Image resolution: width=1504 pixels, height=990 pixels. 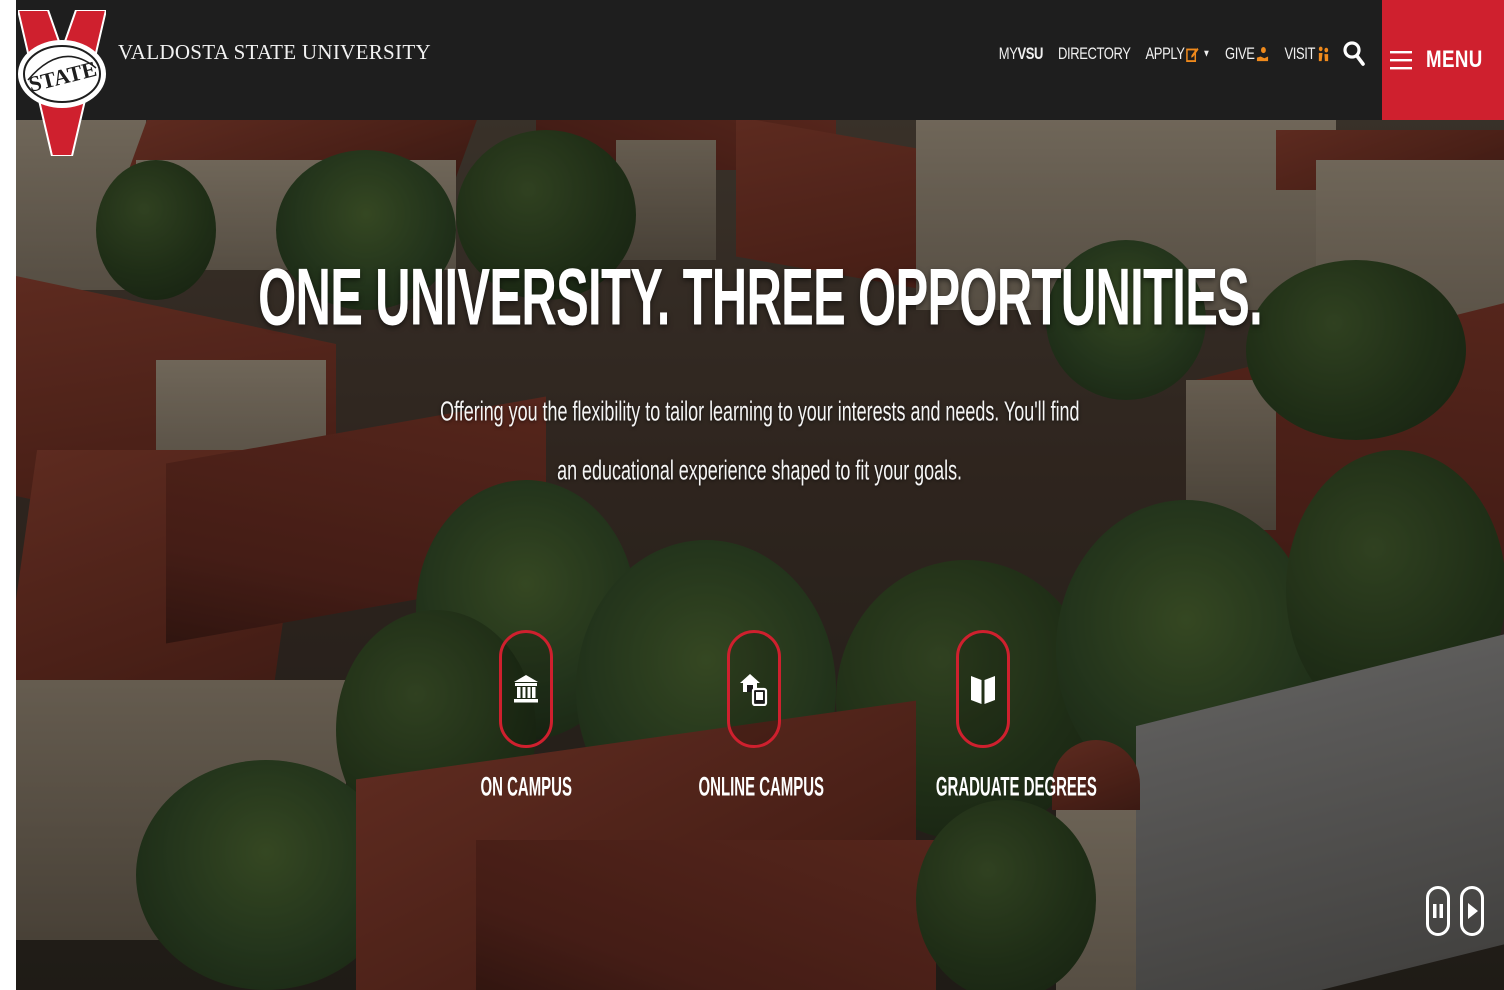 What do you see at coordinates (761, 786) in the screenshot?
I see `pathway-online-campus-text: ONLINE CAMPUS` at bounding box center [761, 786].